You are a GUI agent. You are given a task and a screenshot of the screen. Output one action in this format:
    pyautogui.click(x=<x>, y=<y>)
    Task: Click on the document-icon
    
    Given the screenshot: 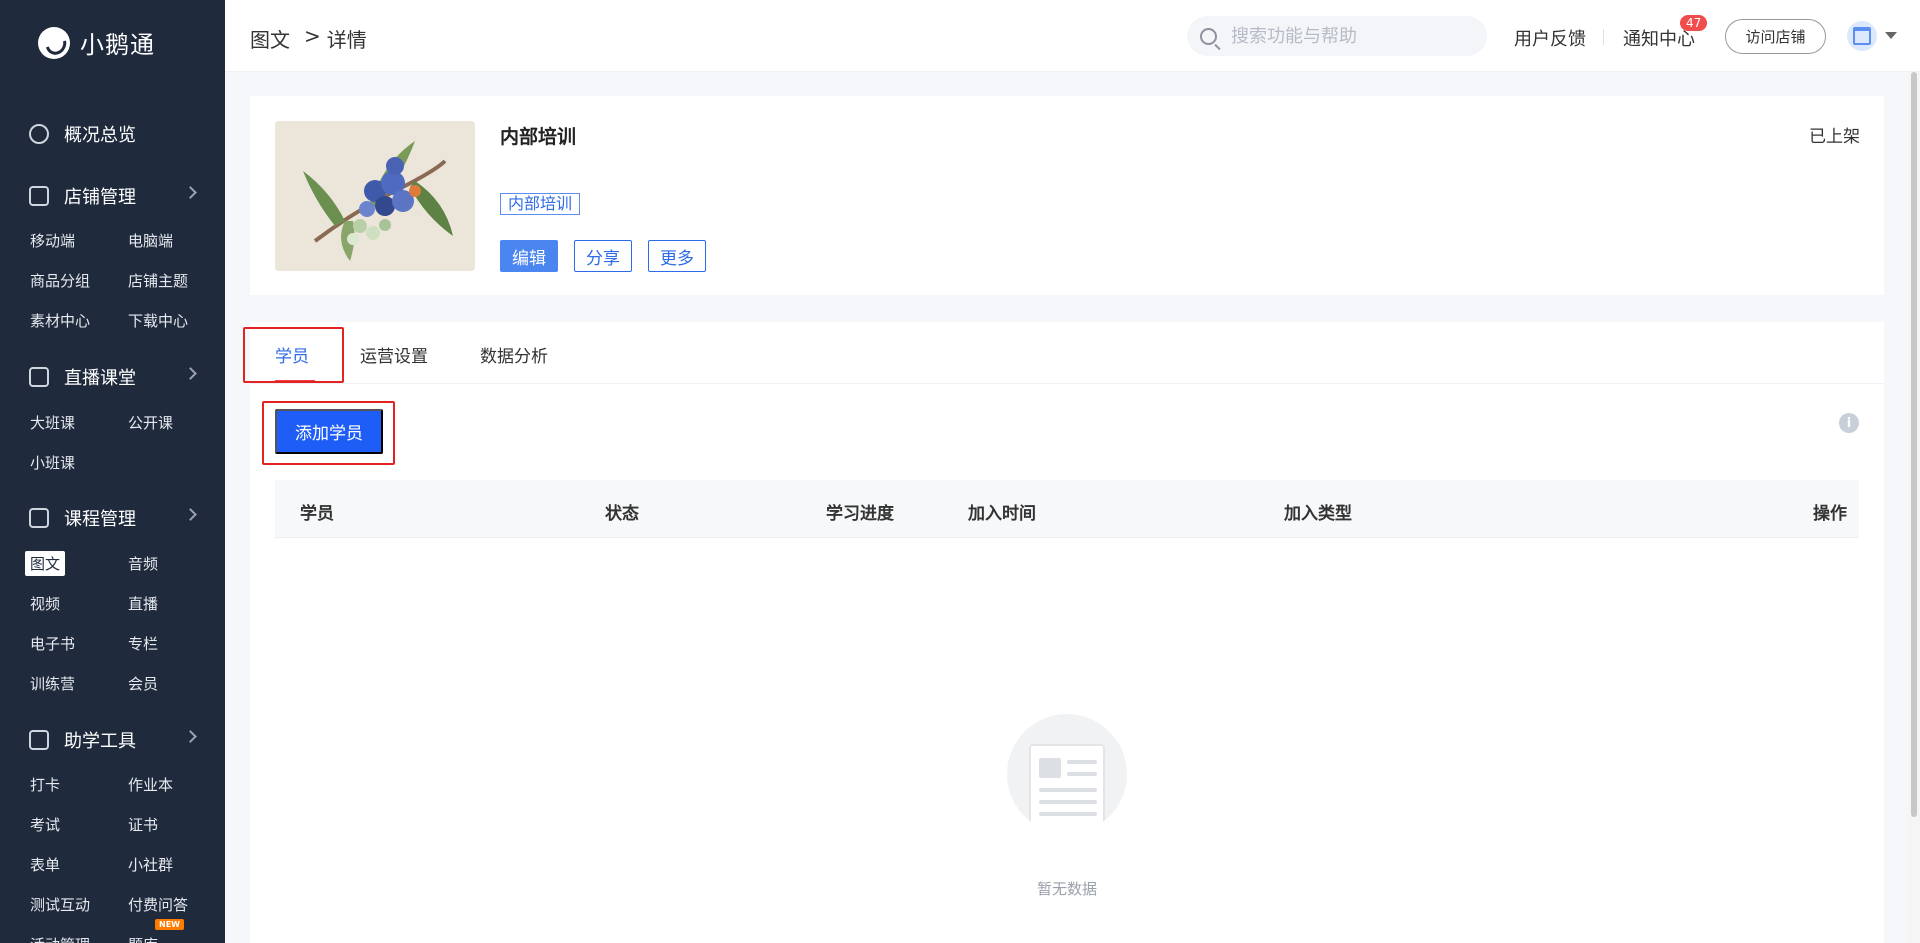 What is the action you would take?
    pyautogui.click(x=39, y=518)
    